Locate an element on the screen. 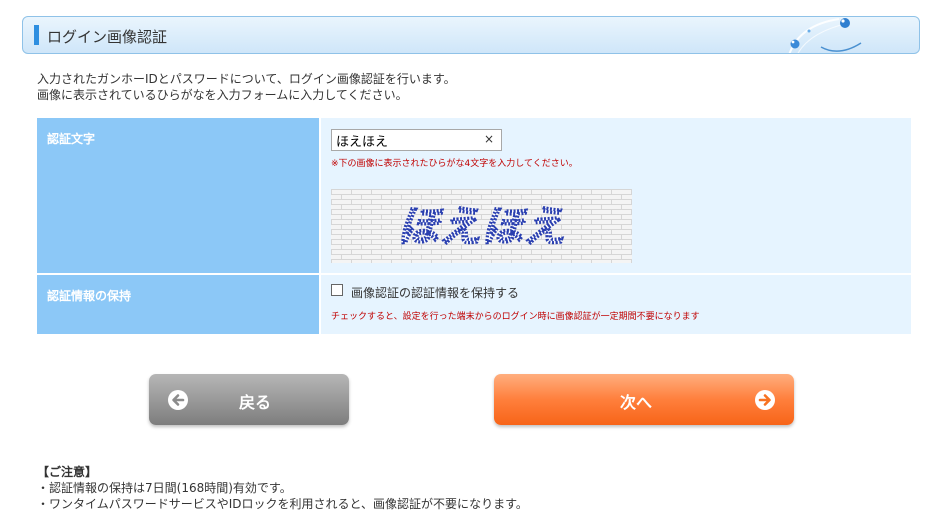 The height and width of the screenshot is (530, 929). header-accent-bar is located at coordinates (36, 35).